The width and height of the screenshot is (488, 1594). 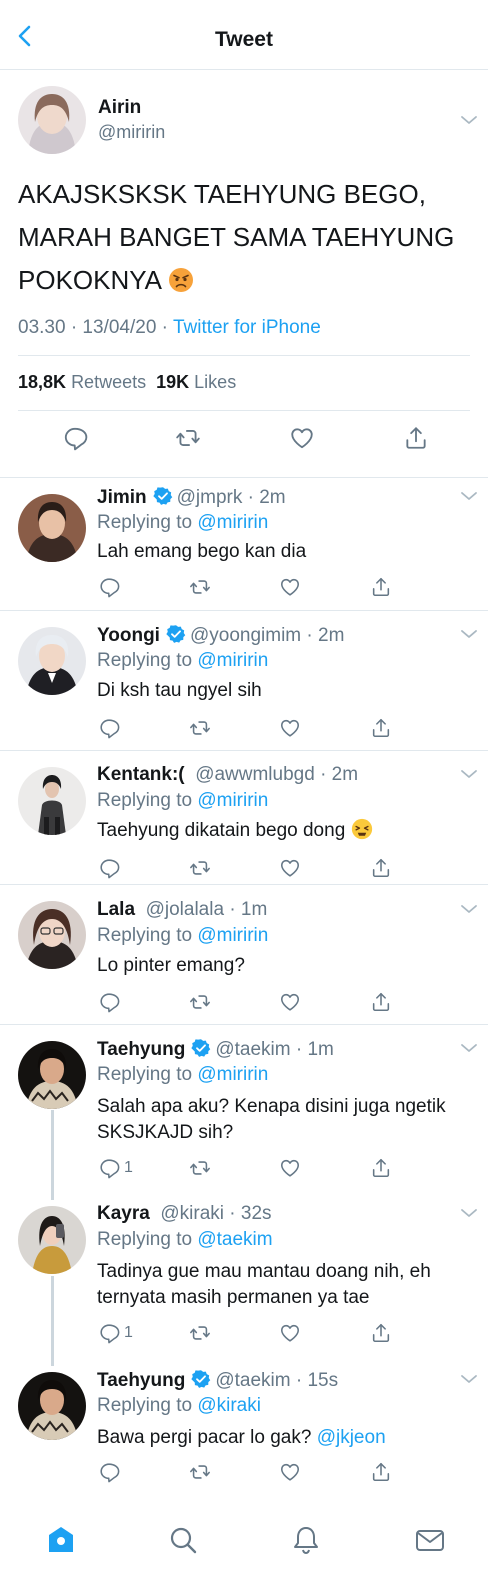 I want to click on home-icon, so click(x=61, y=1540).